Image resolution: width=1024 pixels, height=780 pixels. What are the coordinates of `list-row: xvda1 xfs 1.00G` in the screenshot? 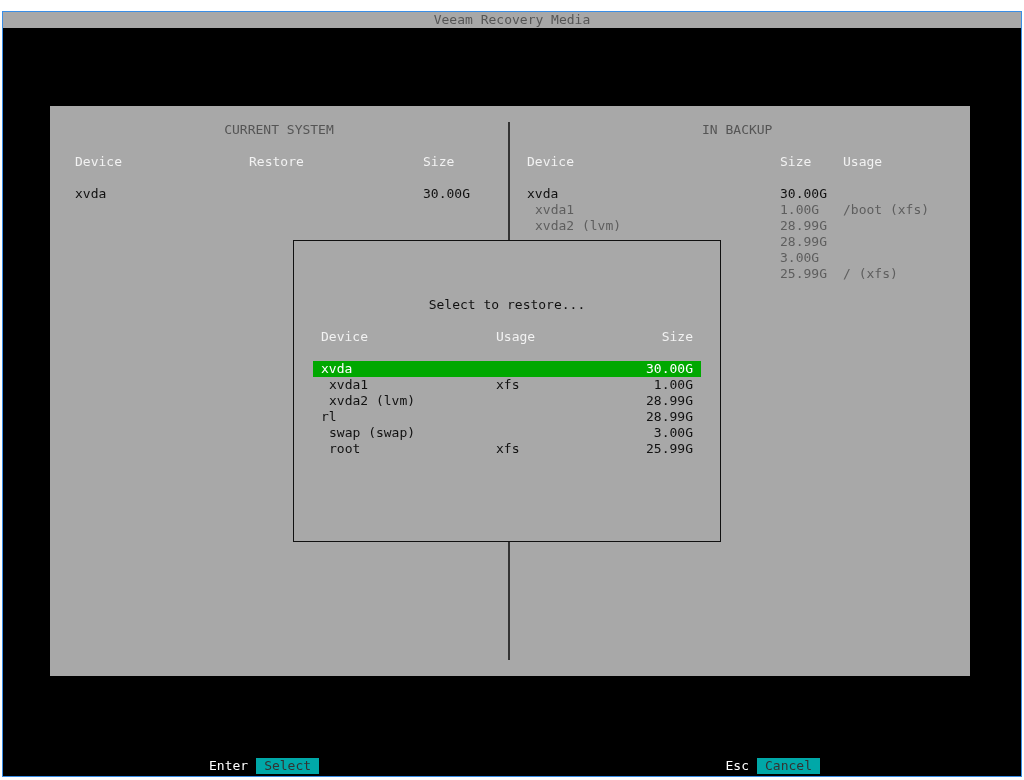 It's located at (507, 385).